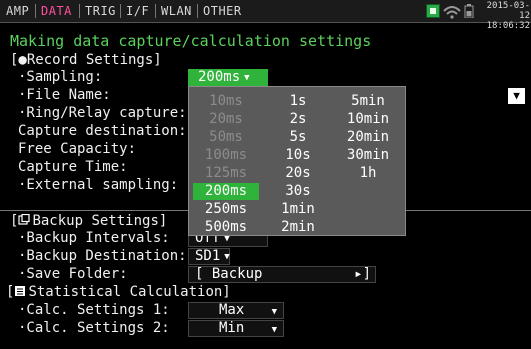  Describe the element at coordinates (94, 328) in the screenshot. I see `calc2-label: ·Calc. Settings 2:` at that location.